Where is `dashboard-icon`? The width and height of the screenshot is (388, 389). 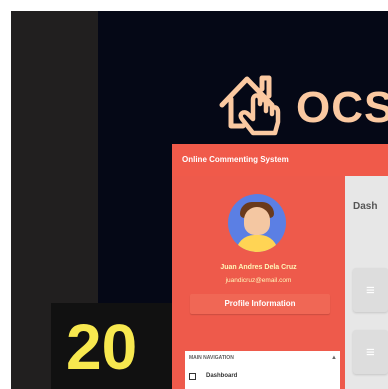 dashboard-icon is located at coordinates (192, 376).